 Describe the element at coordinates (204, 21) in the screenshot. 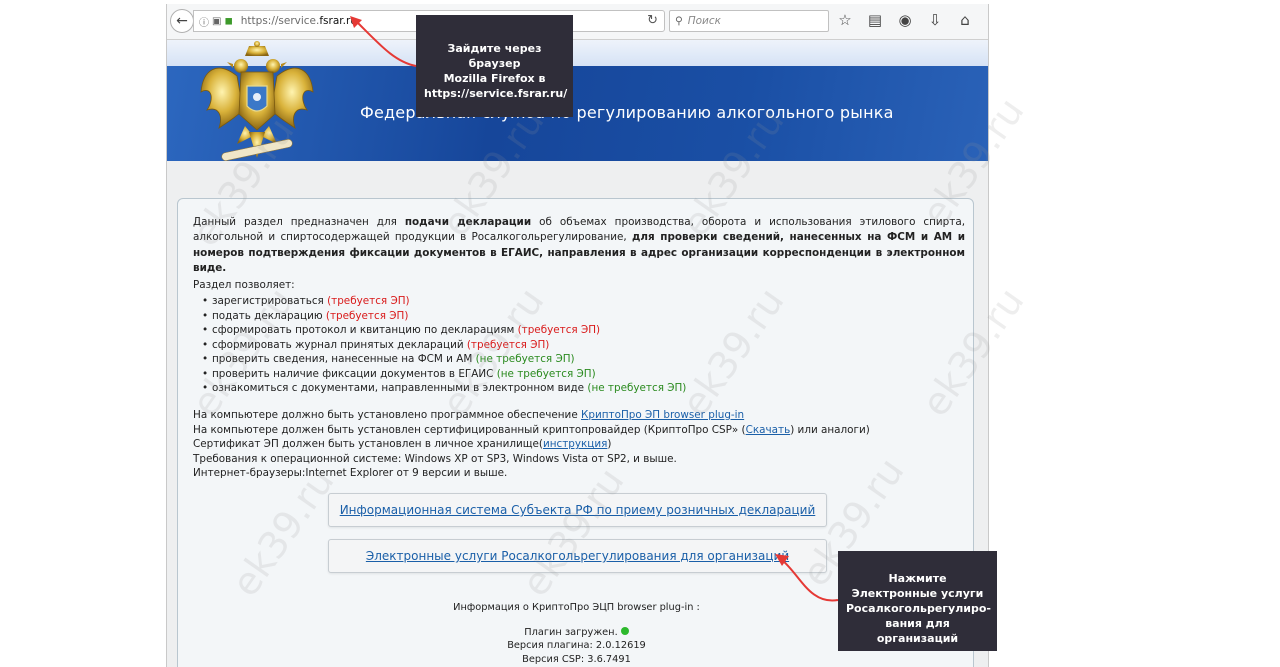

I see `info-icon: ⓘ` at that location.